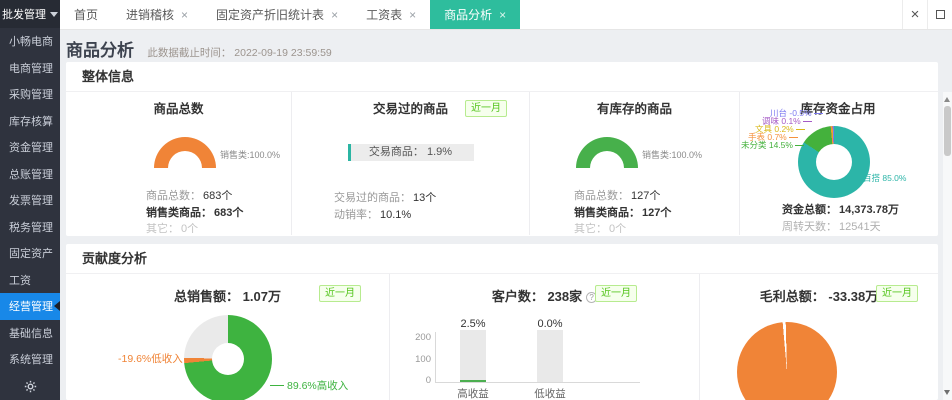 The width and height of the screenshot is (952, 400). Describe the element at coordinates (607, 152) in the screenshot. I see `stock-products-gauge-chart` at that location.